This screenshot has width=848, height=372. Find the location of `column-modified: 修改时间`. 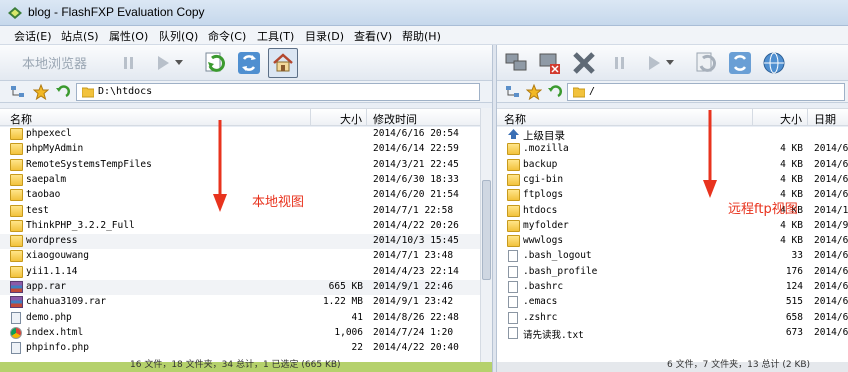

column-modified: 修改时间 is located at coordinates (395, 119).